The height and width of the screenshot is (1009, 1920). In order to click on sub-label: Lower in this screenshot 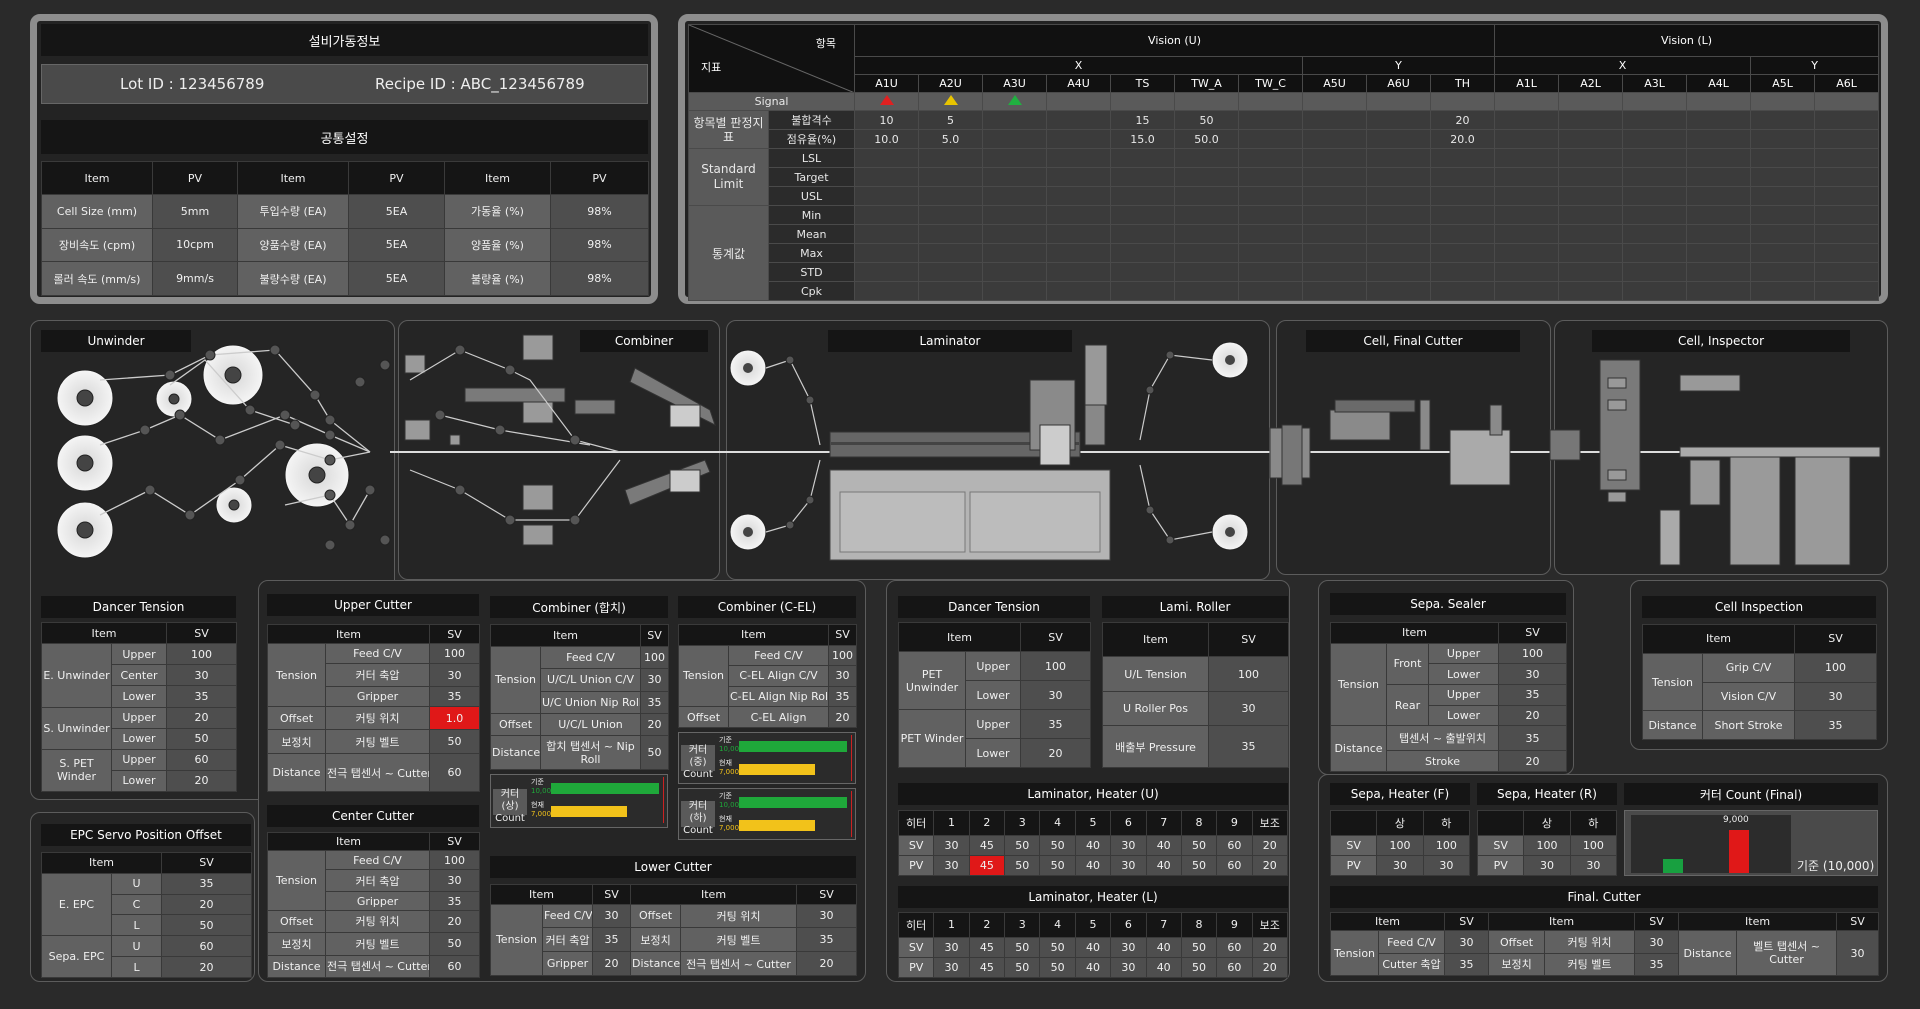, I will do `click(993, 695)`.